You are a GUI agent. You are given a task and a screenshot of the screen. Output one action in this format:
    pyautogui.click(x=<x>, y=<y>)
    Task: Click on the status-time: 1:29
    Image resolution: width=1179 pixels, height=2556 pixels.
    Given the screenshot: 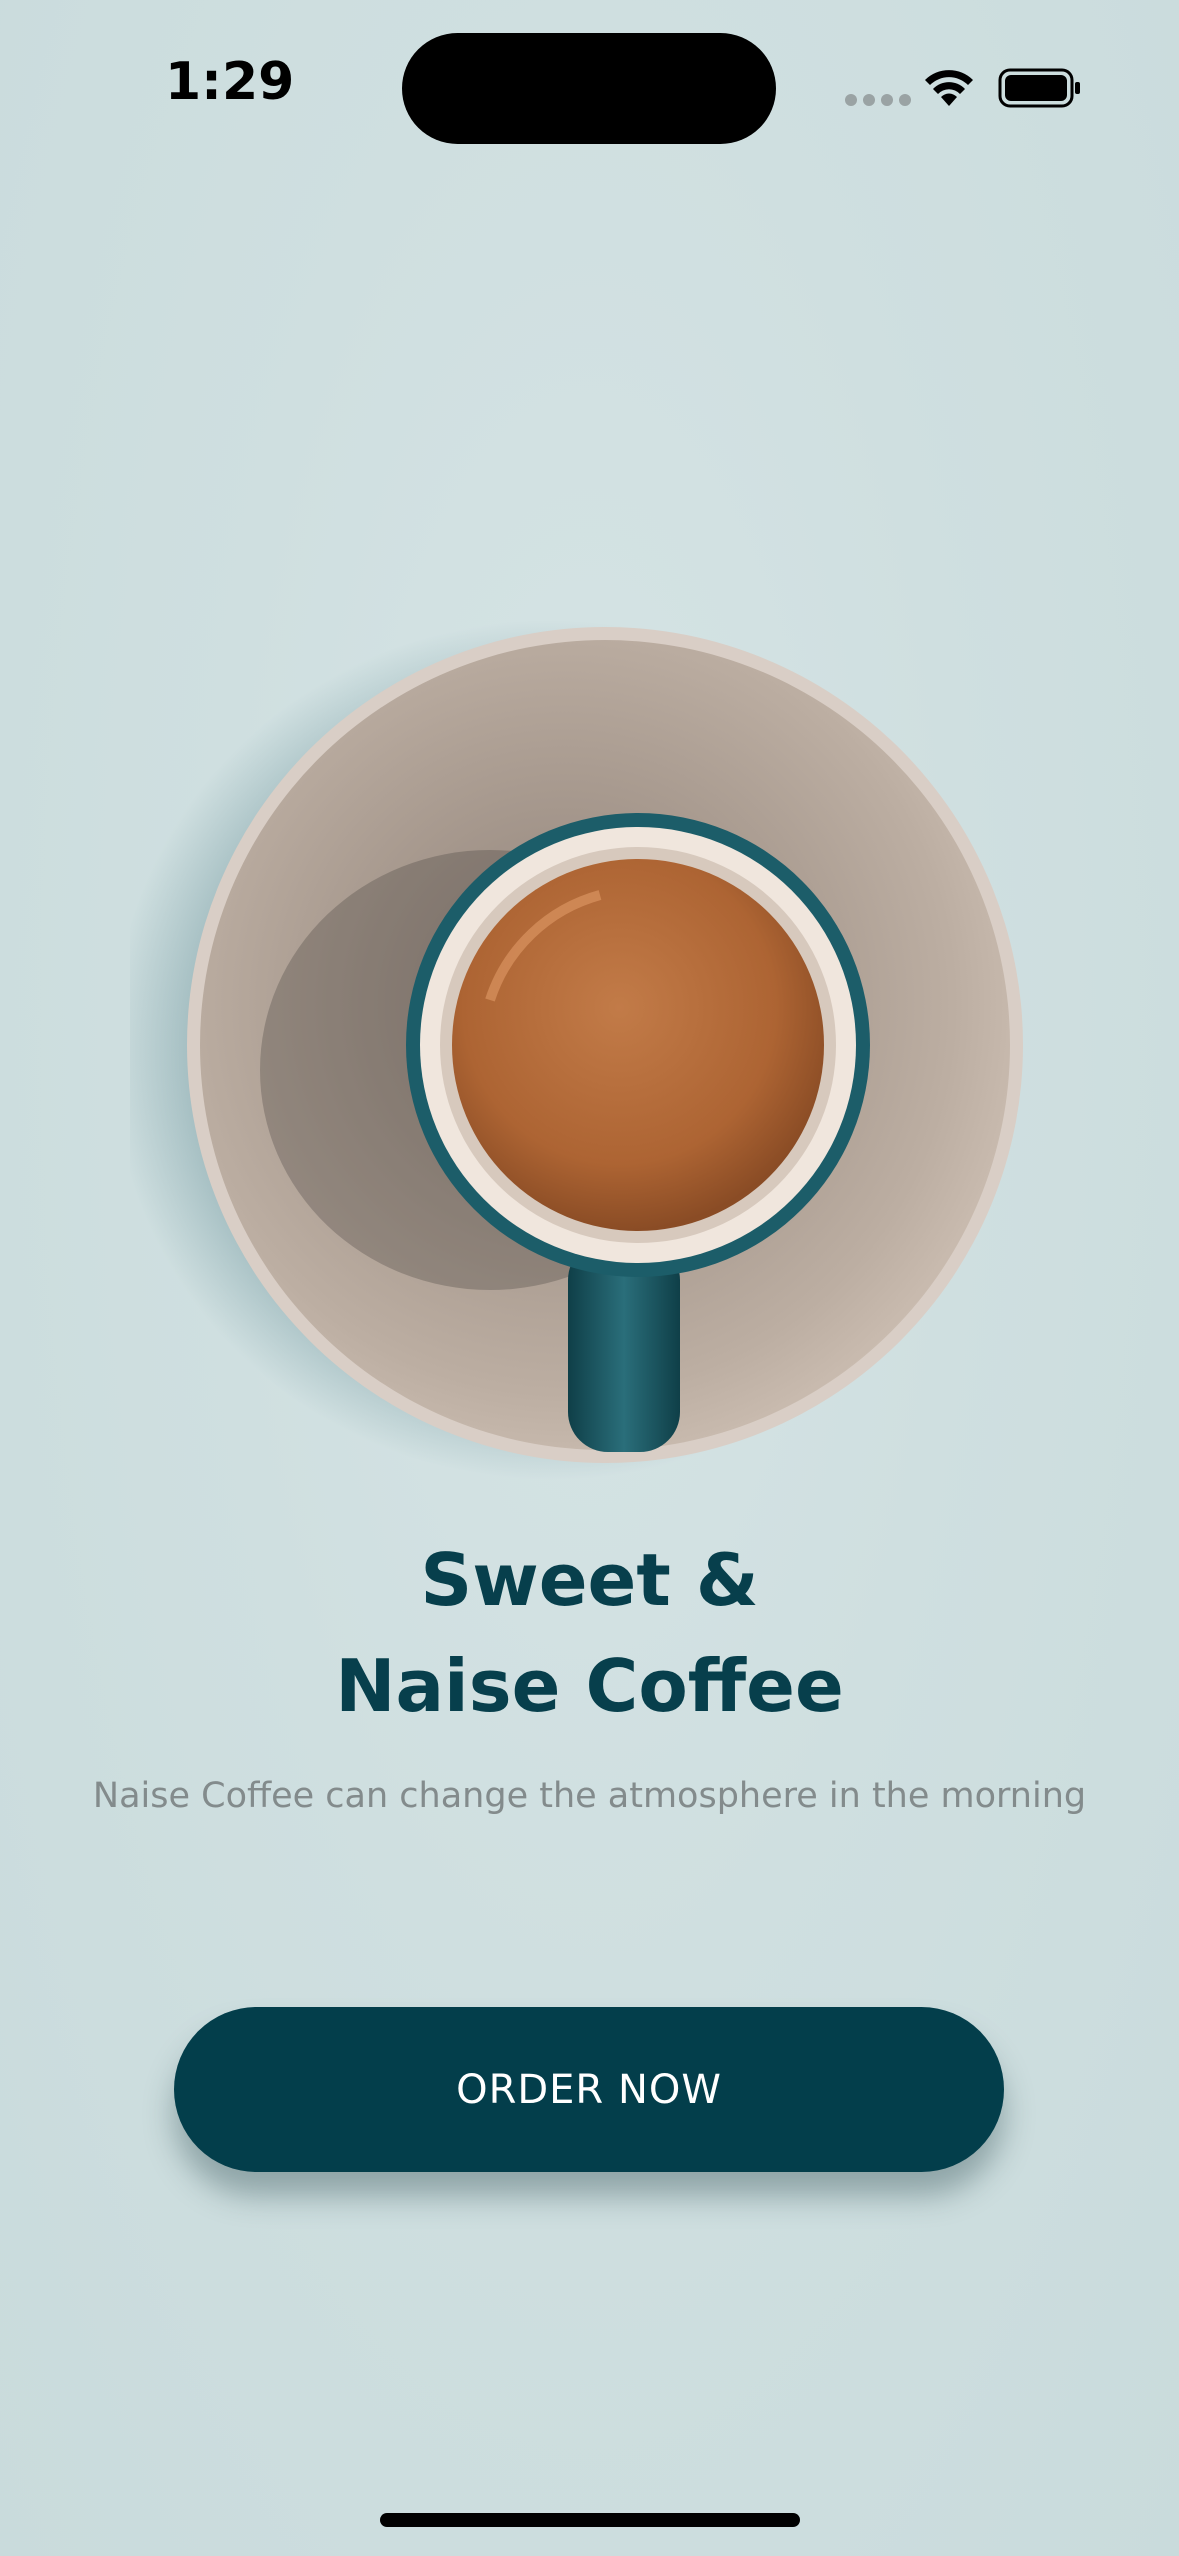 What is the action you would take?
    pyautogui.click(x=230, y=82)
    